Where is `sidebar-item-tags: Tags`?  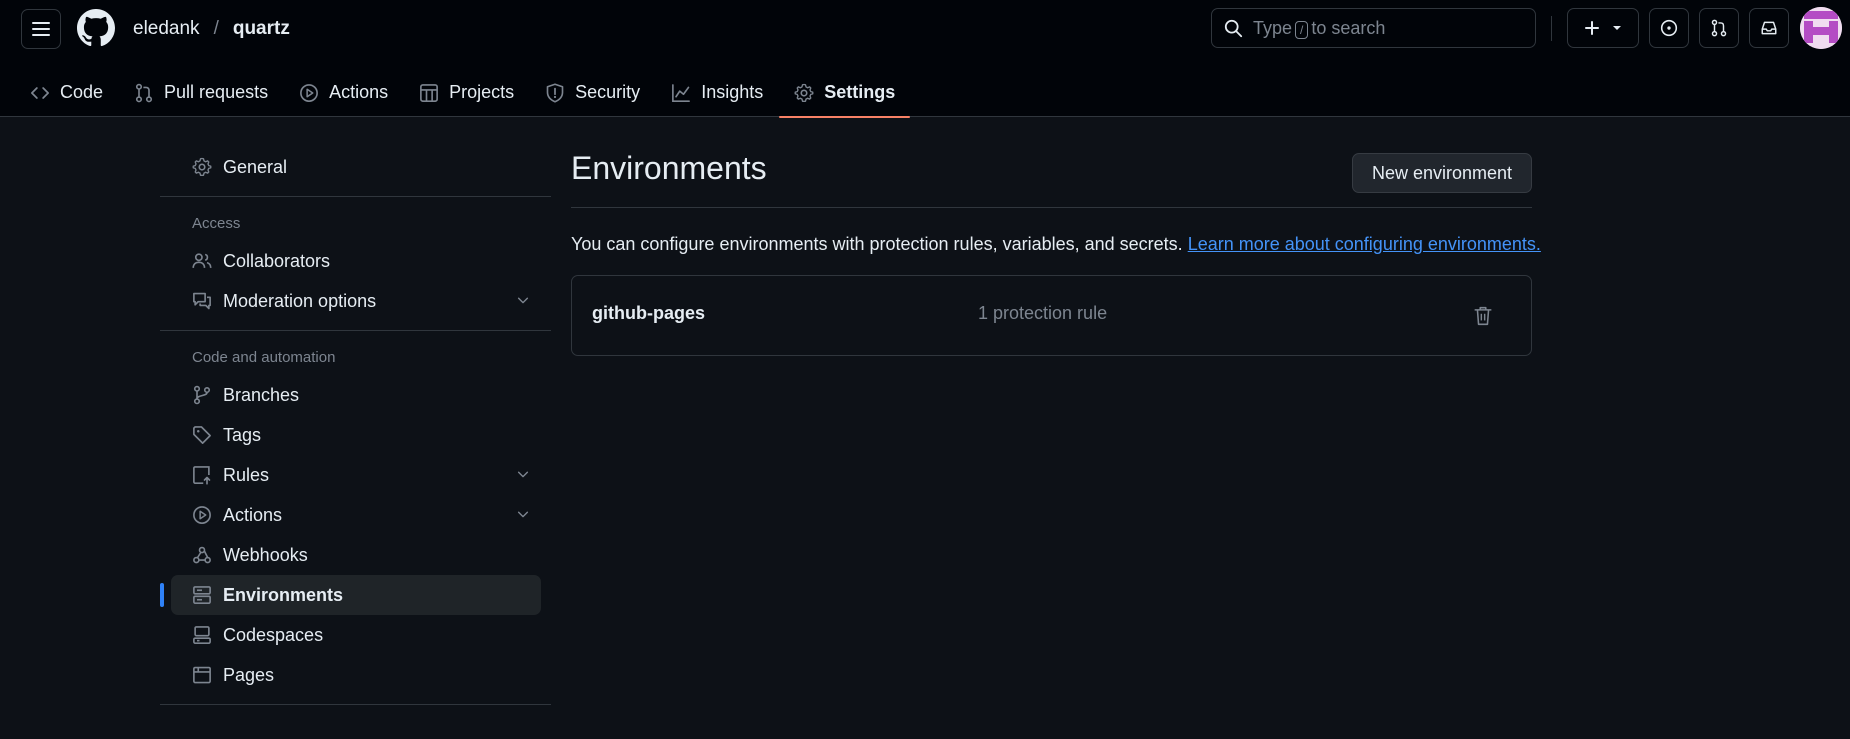 sidebar-item-tags: Tags is located at coordinates (356, 435).